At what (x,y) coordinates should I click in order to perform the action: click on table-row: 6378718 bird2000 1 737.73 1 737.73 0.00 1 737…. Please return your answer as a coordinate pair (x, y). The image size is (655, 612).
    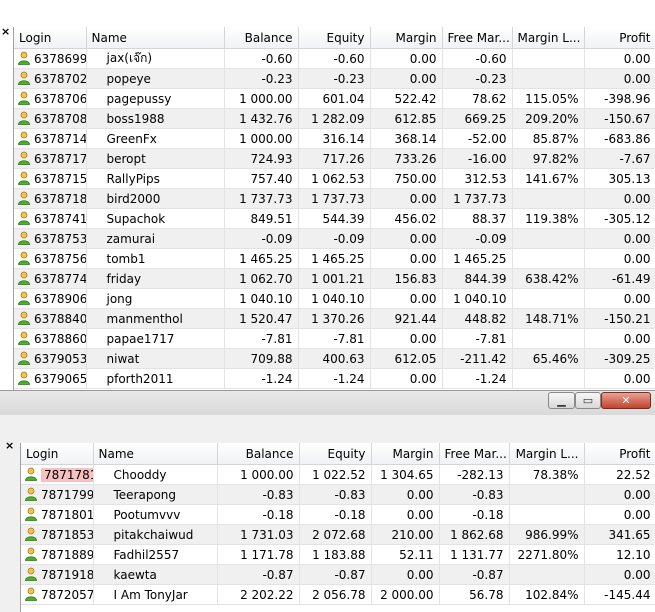
    Looking at the image, I should click on (334, 198).